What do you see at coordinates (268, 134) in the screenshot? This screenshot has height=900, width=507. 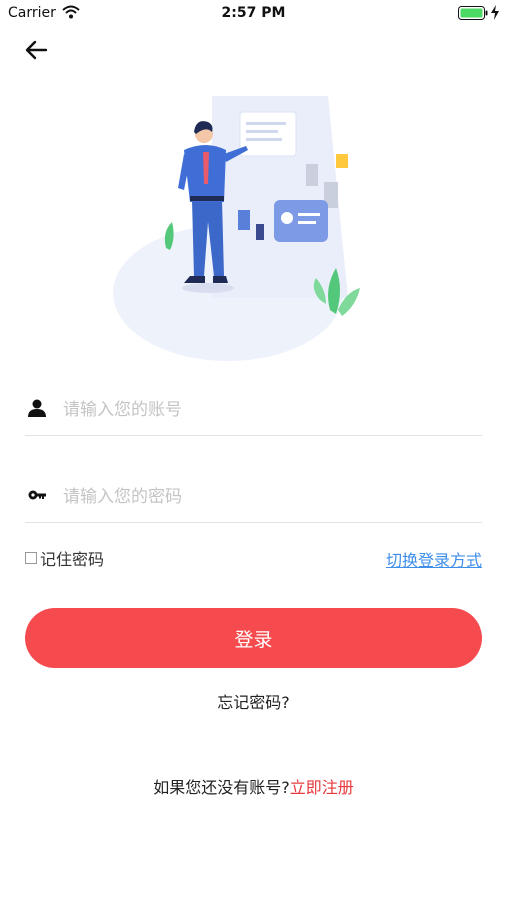 I see `hero-panel-frame` at bounding box center [268, 134].